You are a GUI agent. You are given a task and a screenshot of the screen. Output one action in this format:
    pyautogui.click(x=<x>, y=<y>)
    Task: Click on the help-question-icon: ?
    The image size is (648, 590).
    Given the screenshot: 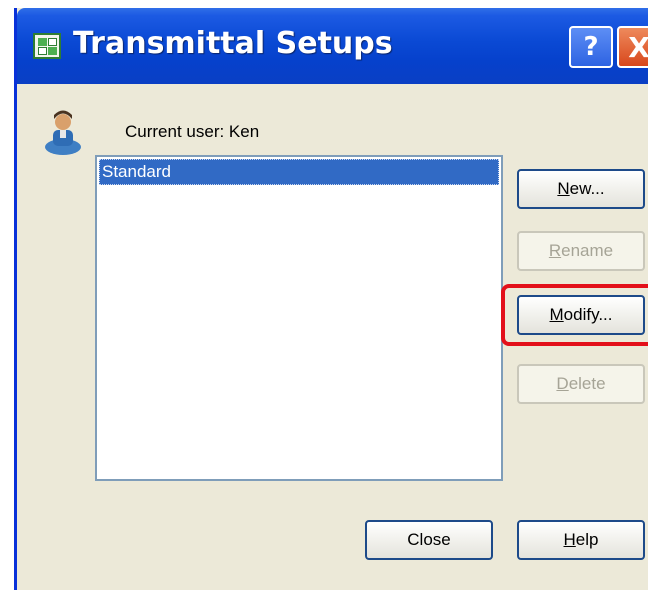 What is the action you would take?
    pyautogui.click(x=591, y=47)
    